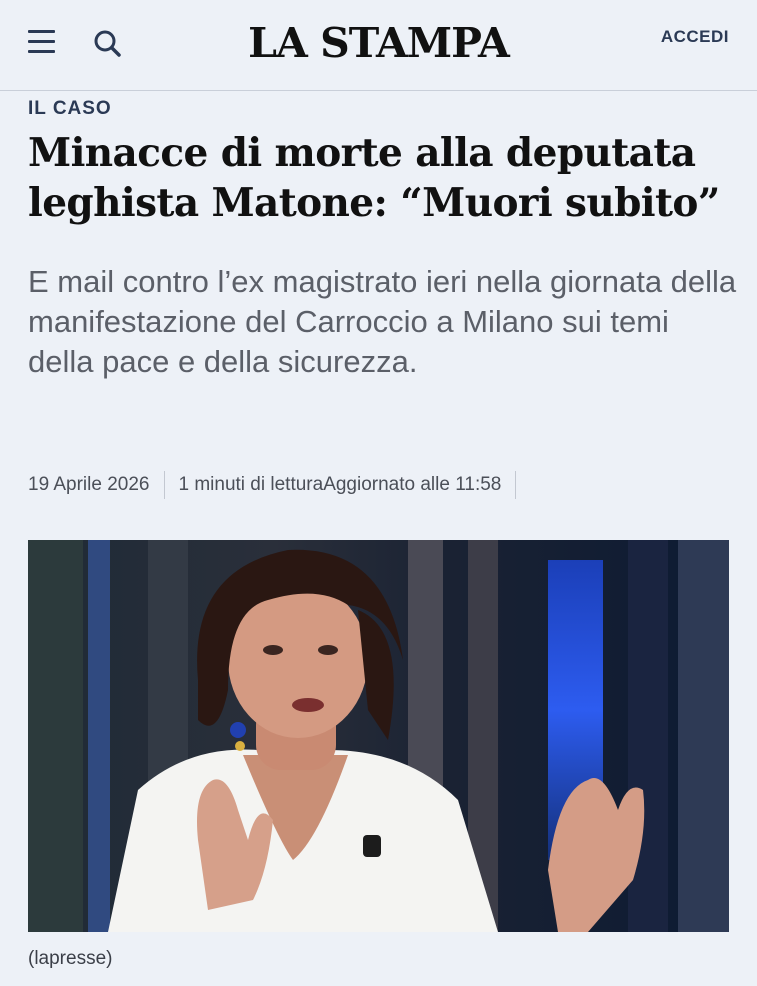 The image size is (757, 986). What do you see at coordinates (378, 43) in the screenshot?
I see `site-logo: LA STAMPA` at bounding box center [378, 43].